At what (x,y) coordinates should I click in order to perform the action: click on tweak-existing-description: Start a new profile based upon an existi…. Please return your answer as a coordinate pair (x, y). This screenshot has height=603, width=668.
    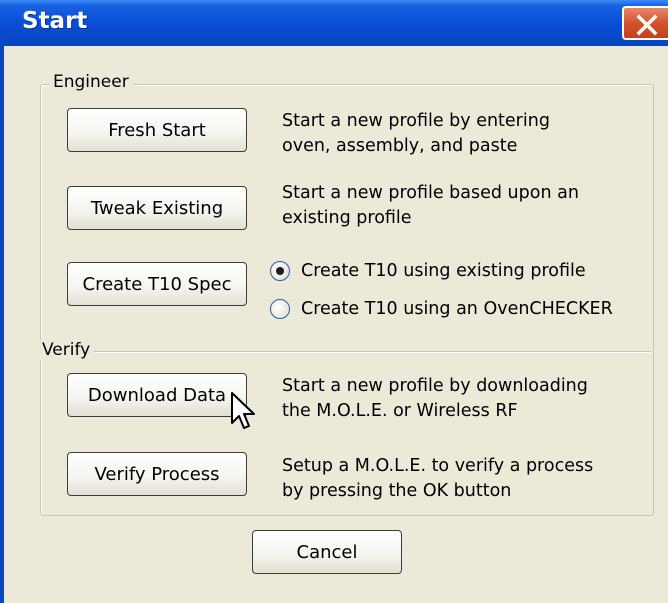
    Looking at the image, I should click on (430, 206).